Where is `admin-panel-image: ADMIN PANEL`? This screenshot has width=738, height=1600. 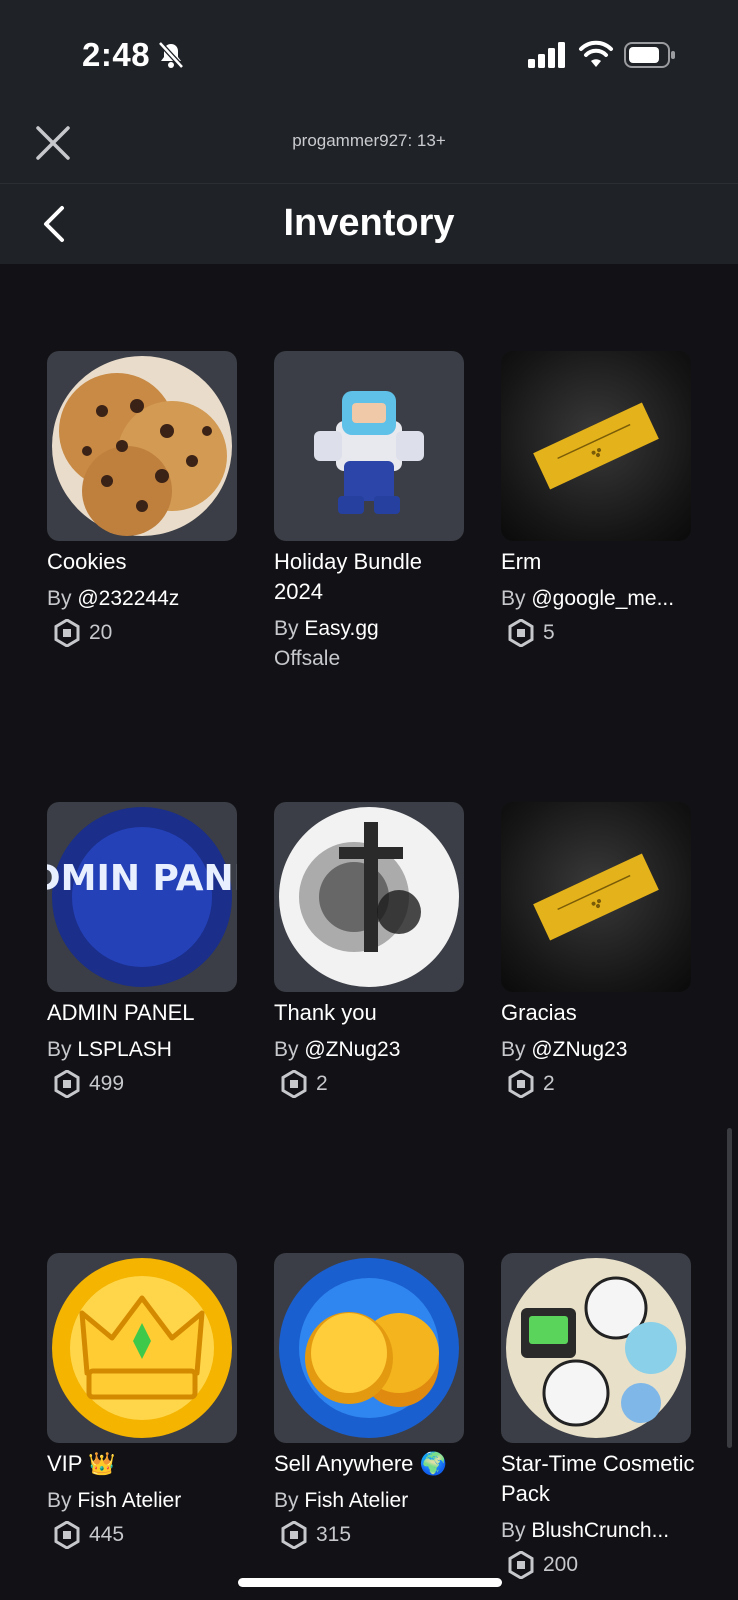
admin-panel-image: ADMIN PANEL is located at coordinates (142, 897).